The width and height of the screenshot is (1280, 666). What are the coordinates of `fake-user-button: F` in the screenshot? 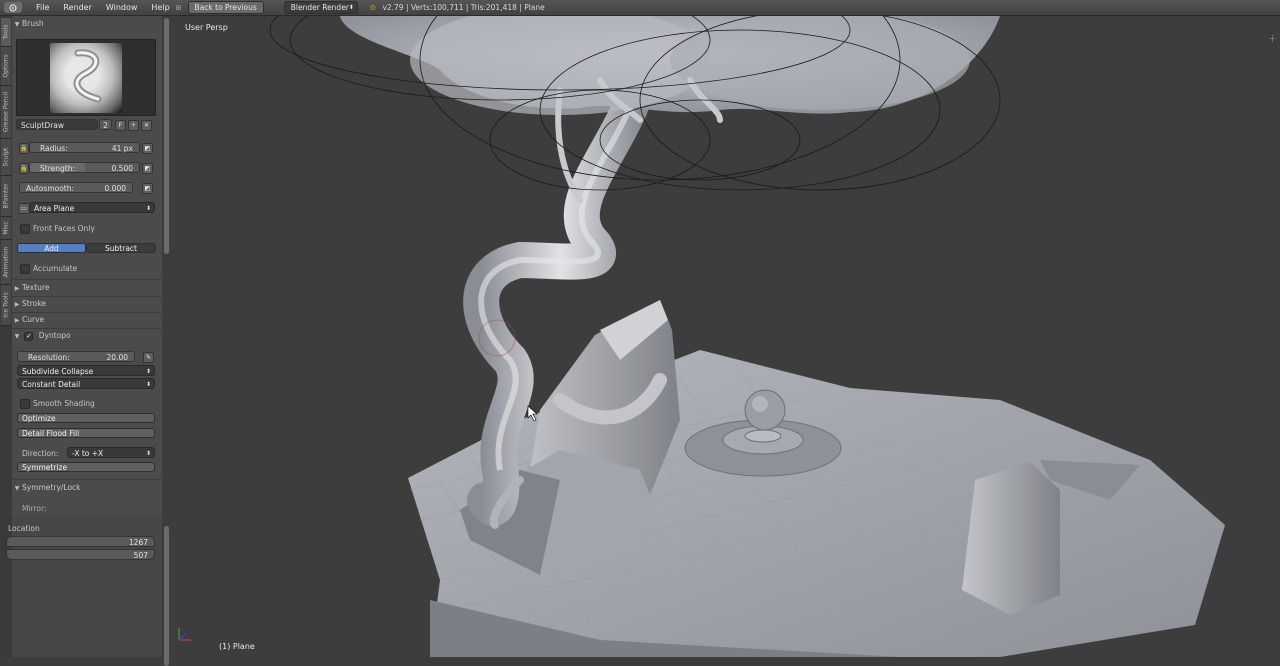 It's located at (120, 125).